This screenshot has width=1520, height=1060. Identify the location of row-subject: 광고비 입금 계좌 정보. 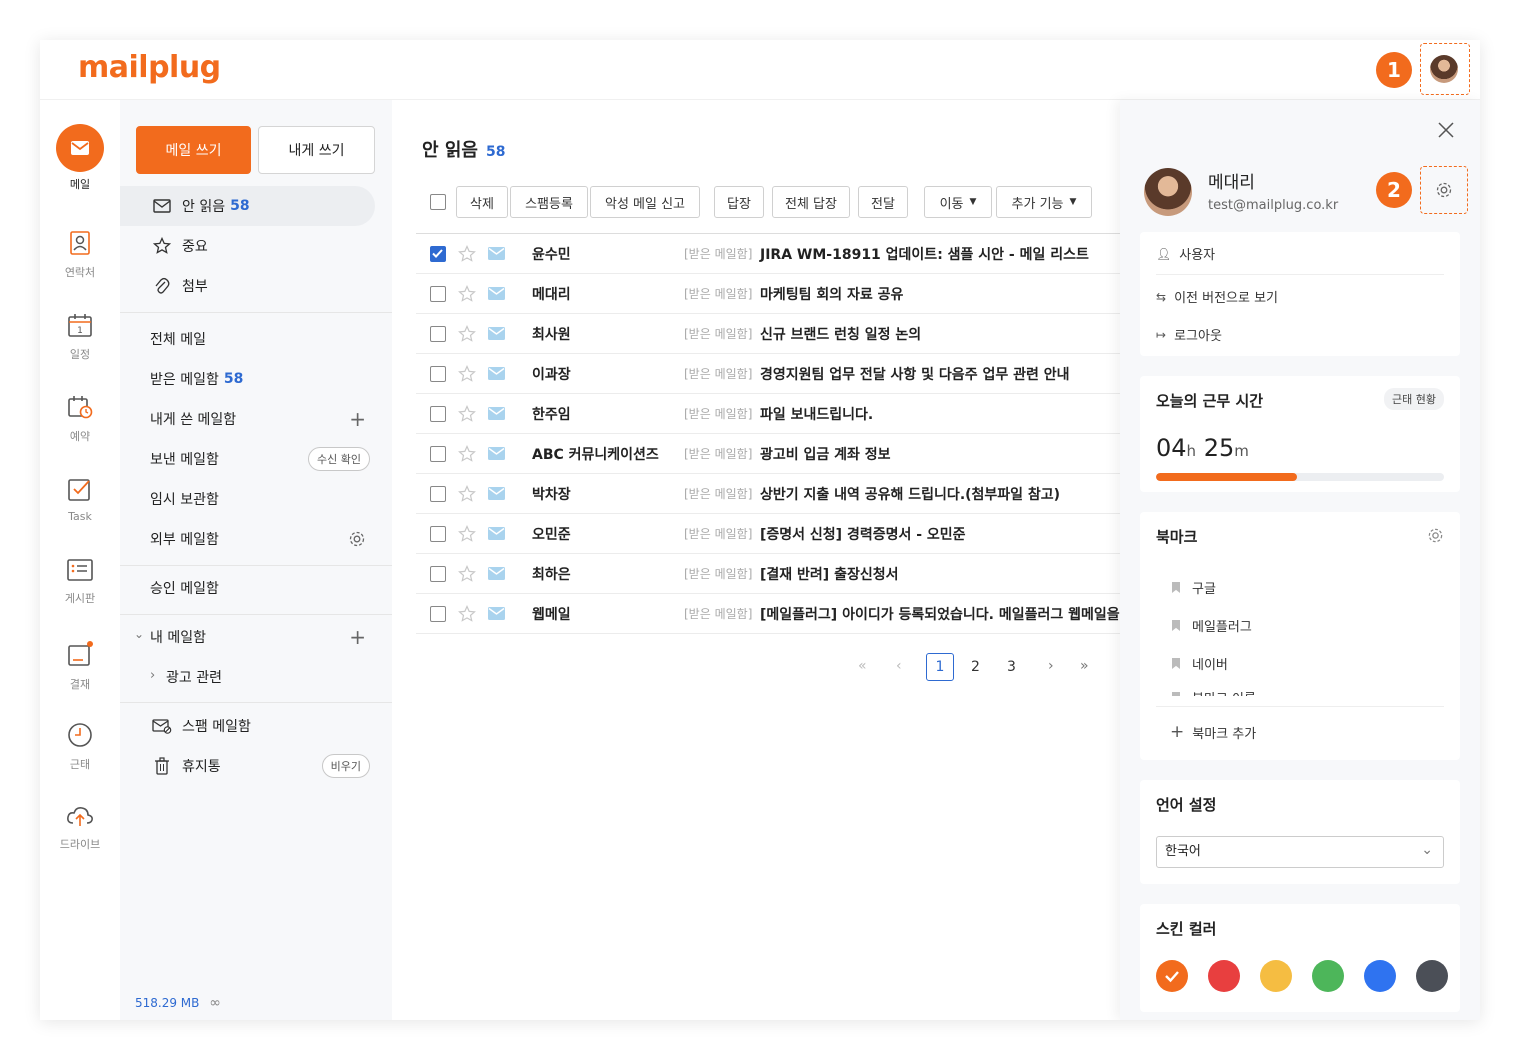
(825, 454).